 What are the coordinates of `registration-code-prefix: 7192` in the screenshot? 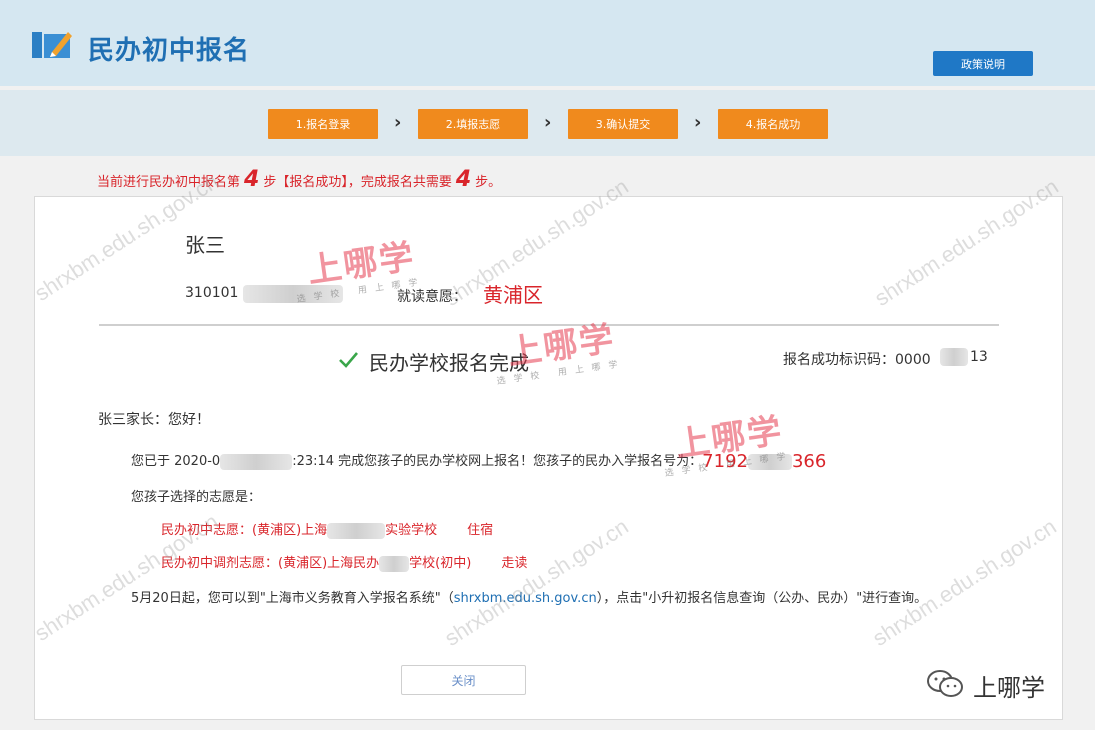 It's located at (725, 461).